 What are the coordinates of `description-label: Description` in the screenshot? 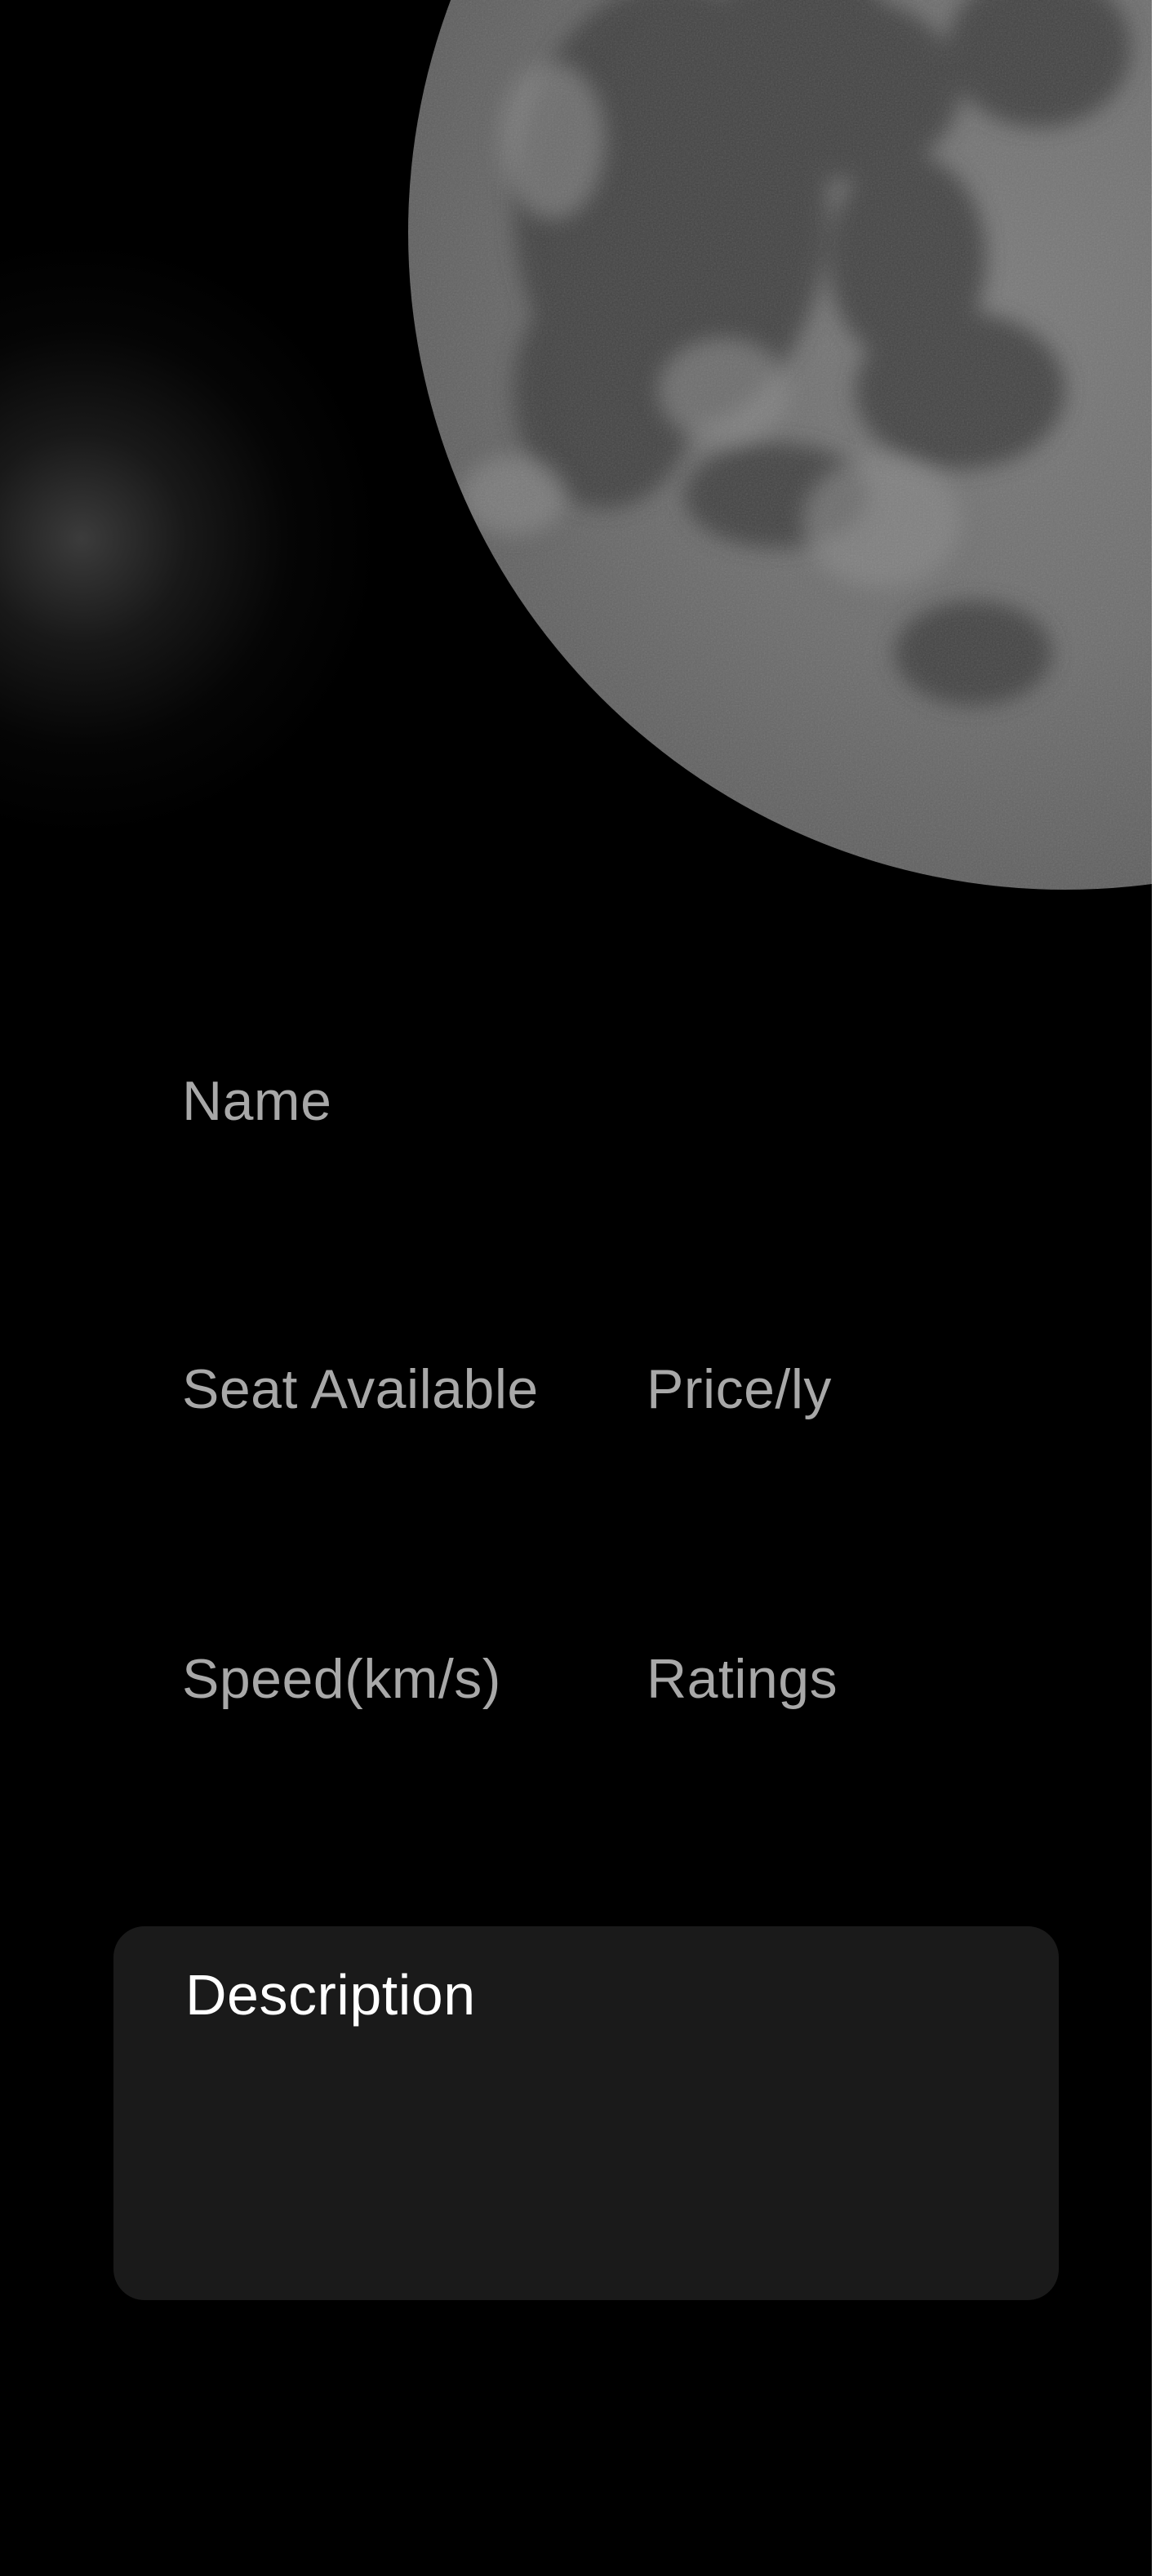 It's located at (330, 1995).